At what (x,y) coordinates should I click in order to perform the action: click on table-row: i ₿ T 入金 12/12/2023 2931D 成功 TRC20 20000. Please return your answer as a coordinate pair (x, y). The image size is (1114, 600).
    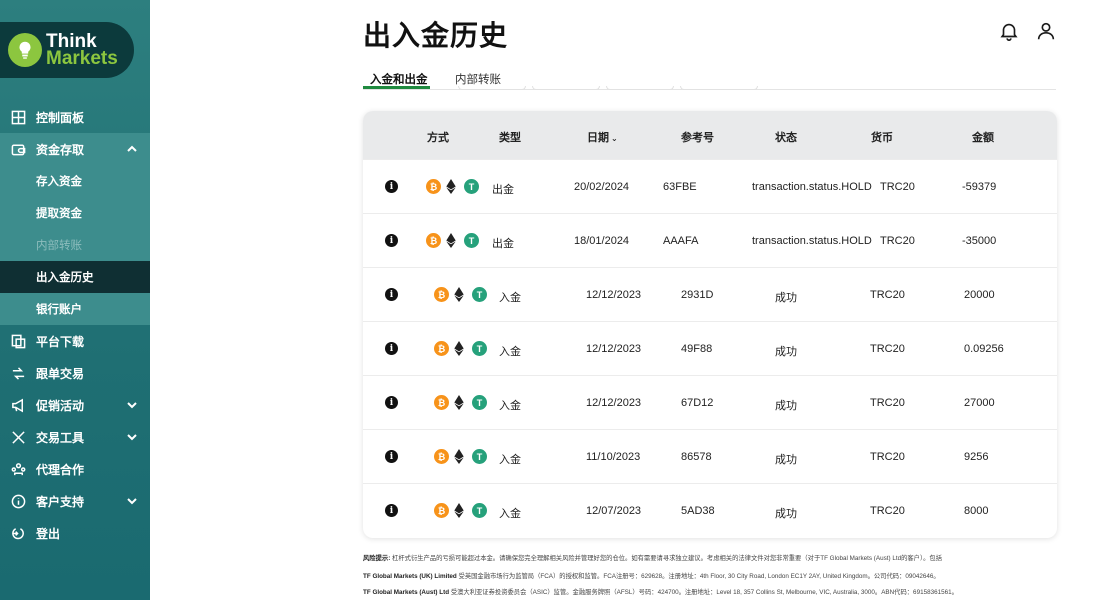
    Looking at the image, I should click on (710, 294).